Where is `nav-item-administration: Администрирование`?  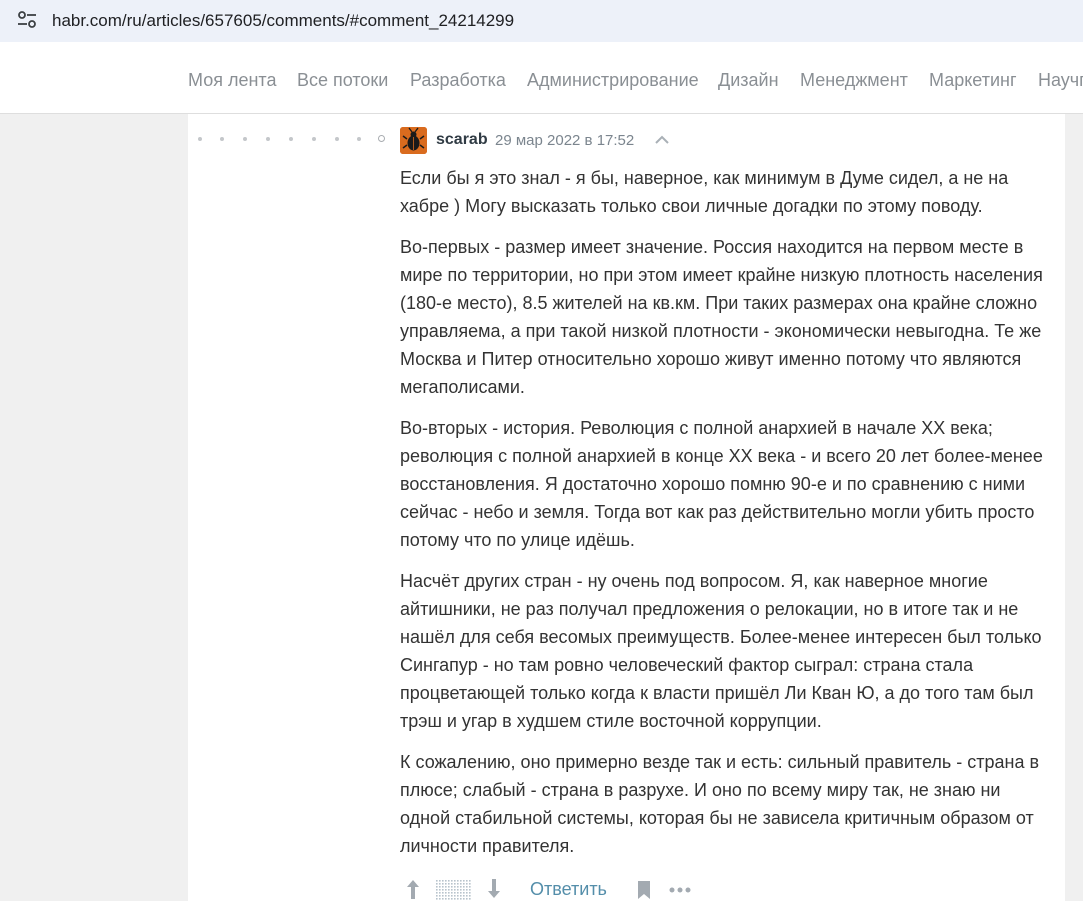 nav-item-administration: Администрирование is located at coordinates (613, 80).